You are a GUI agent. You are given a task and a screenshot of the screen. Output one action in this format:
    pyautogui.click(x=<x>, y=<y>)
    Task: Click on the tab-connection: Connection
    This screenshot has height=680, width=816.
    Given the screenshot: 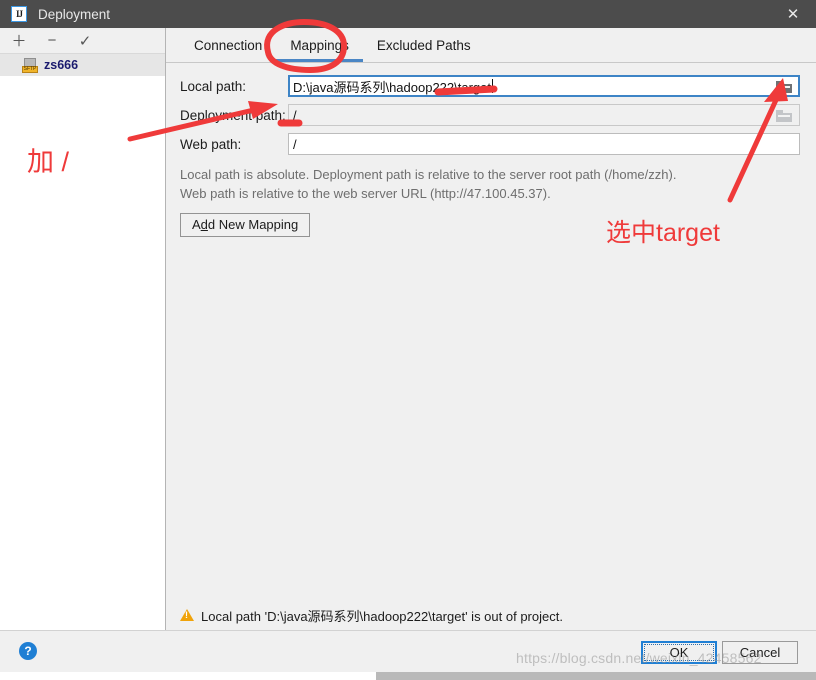 What is the action you would take?
    pyautogui.click(x=228, y=45)
    